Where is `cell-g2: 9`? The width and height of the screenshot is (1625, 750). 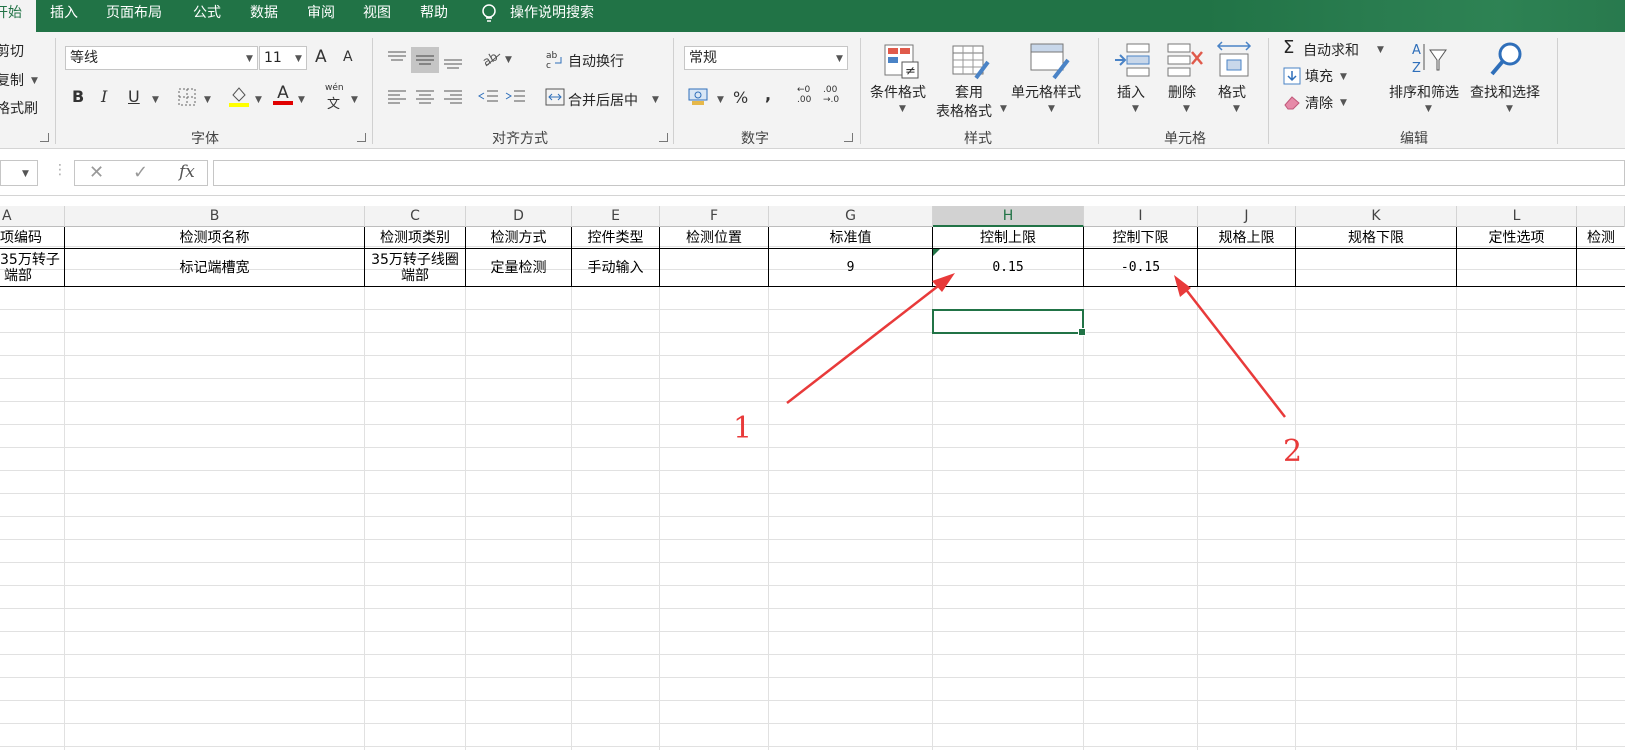 cell-g2: 9 is located at coordinates (851, 268).